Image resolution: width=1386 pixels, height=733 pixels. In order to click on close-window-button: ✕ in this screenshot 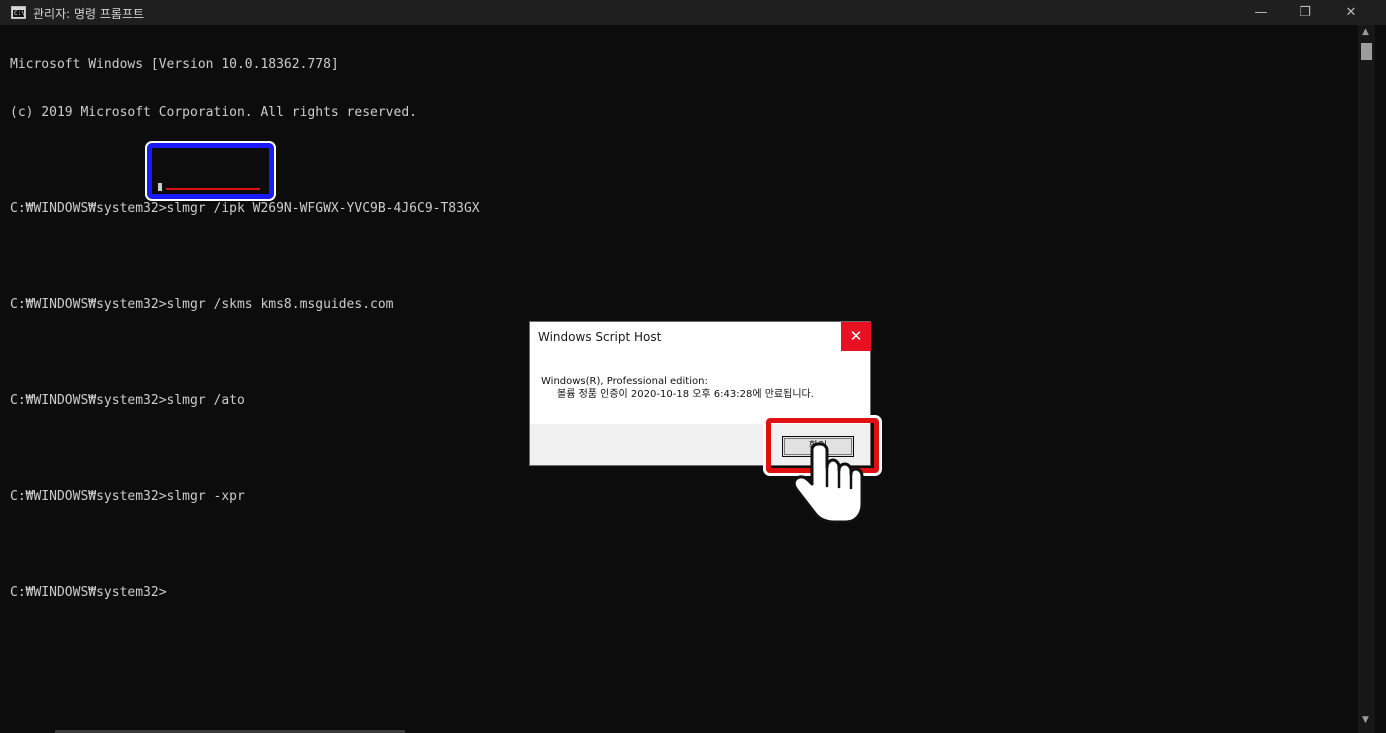, I will do `click(1351, 12)`.